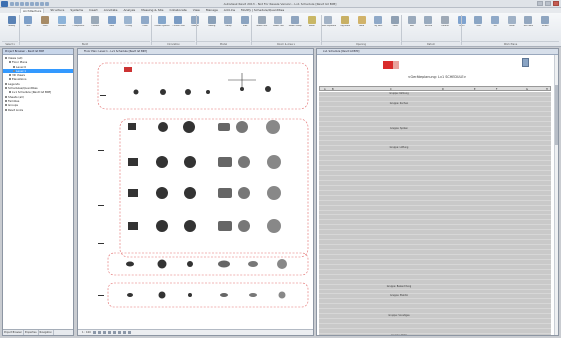  Describe the element at coordinates (479, 26) in the screenshot. I see `ribbon-button-28: Grid` at that location.